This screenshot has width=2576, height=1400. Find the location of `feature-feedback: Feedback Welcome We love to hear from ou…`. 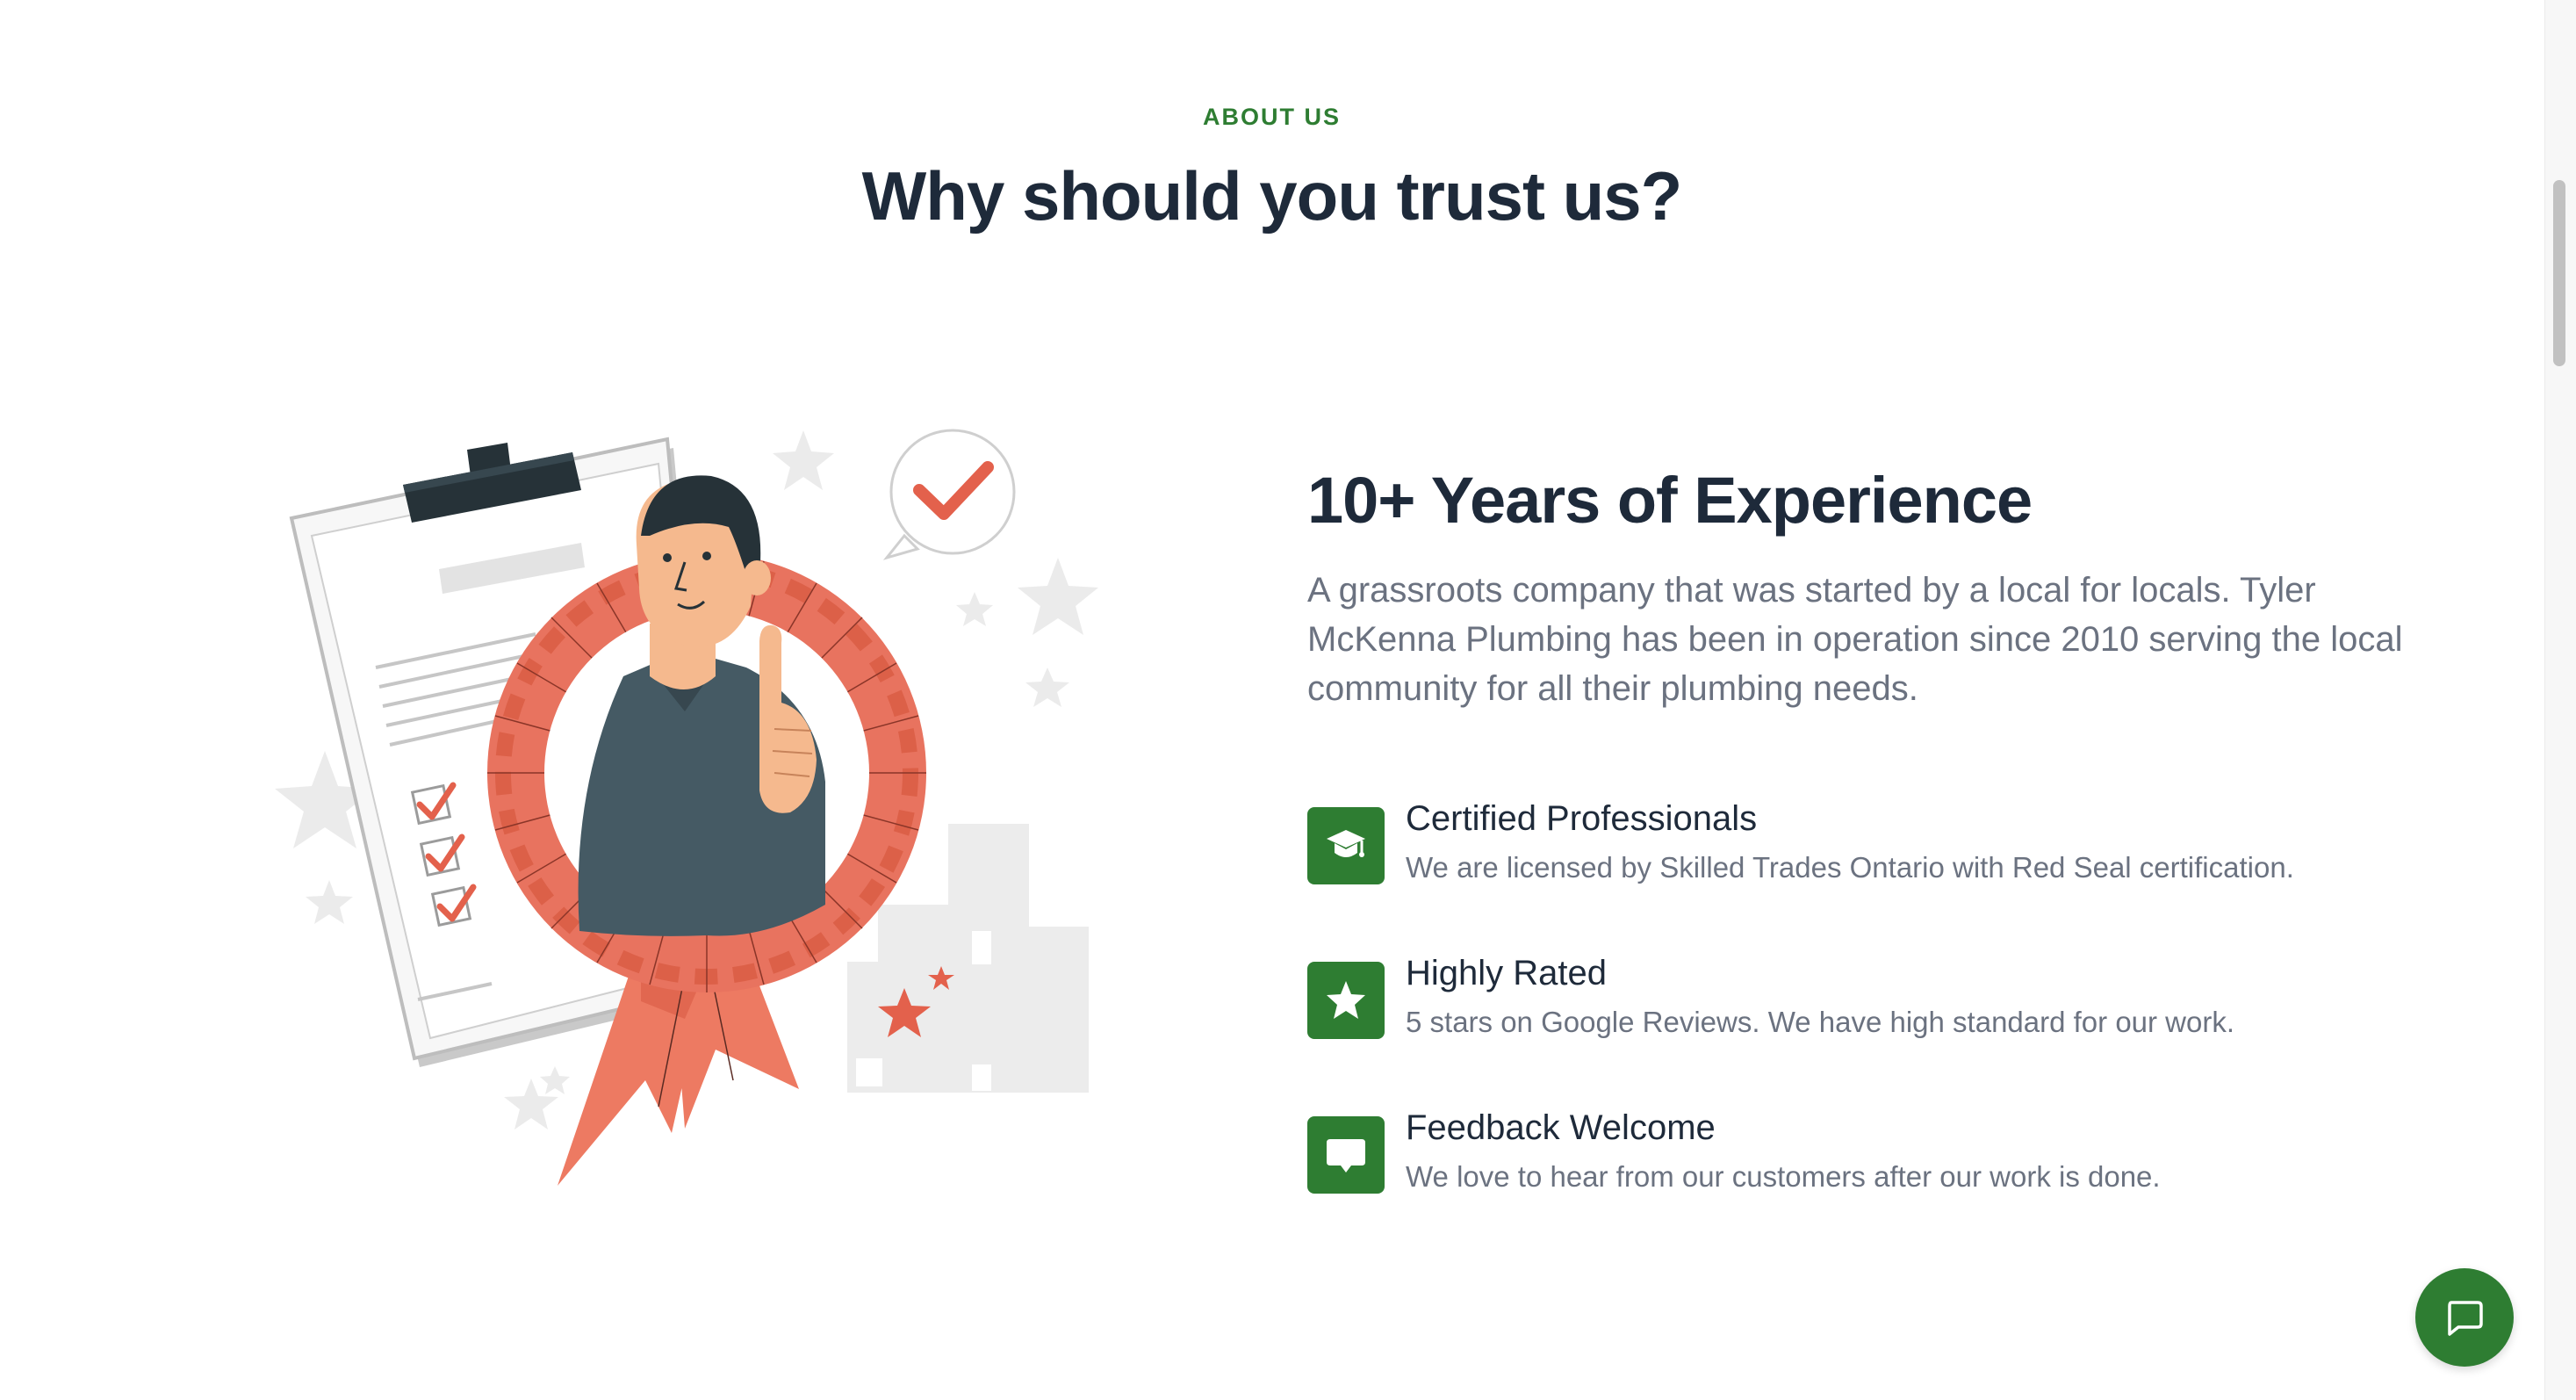

feature-feedback: Feedback Welcome We love to hear from ou… is located at coordinates (1873, 1183).